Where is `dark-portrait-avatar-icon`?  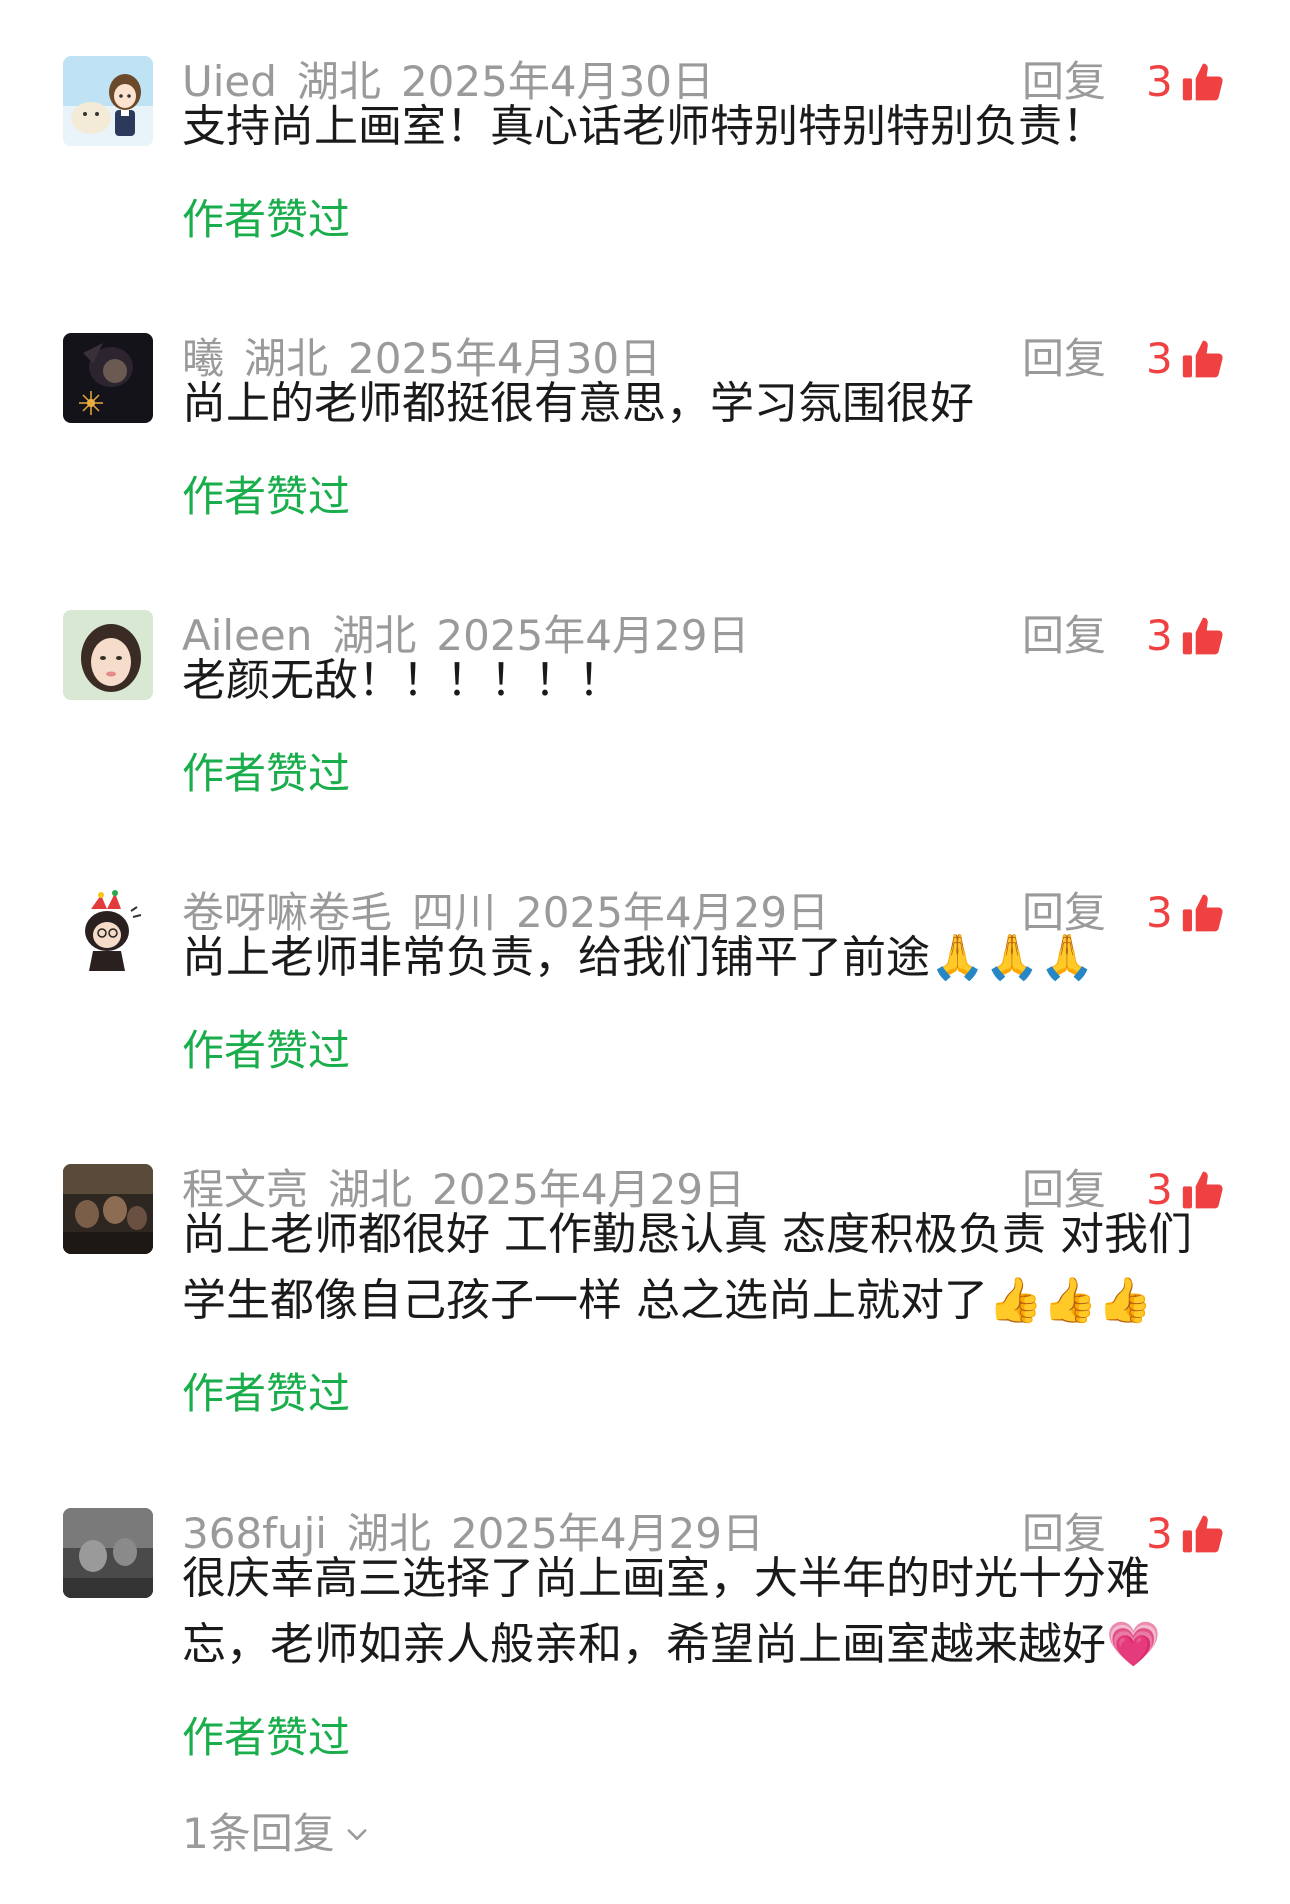
dark-portrait-avatar-icon is located at coordinates (108, 378).